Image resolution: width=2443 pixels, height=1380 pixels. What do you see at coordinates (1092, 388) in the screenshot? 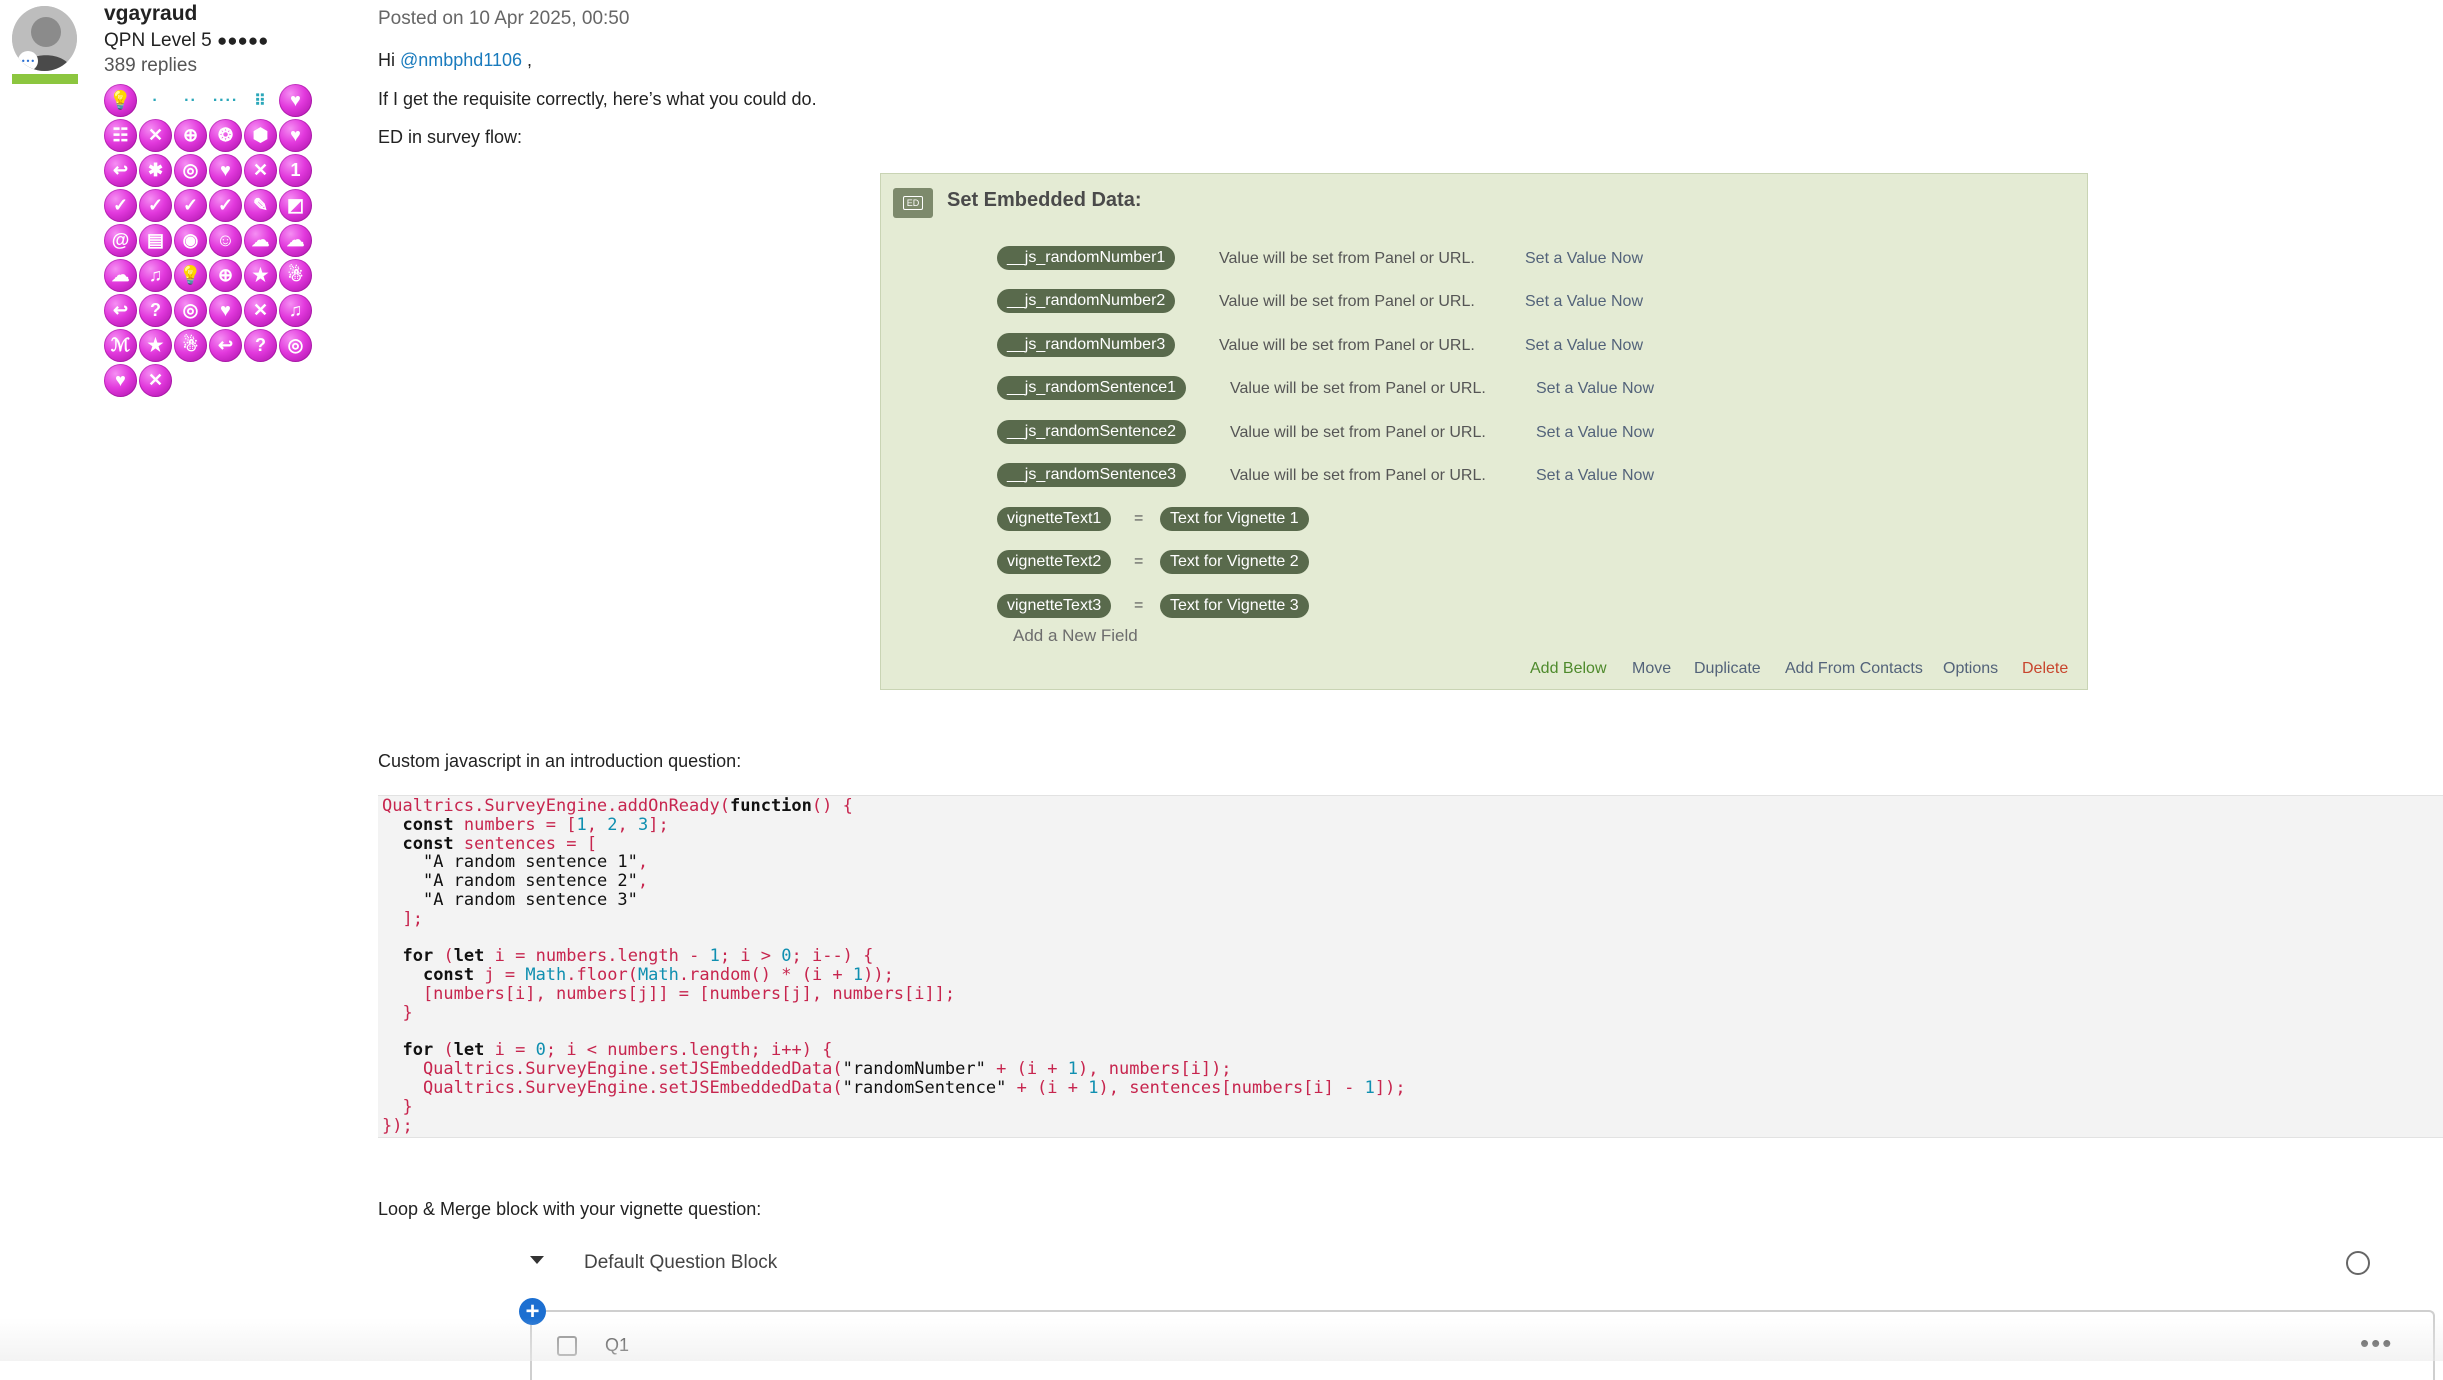
I see `field-pill: __js_randomSentence1` at bounding box center [1092, 388].